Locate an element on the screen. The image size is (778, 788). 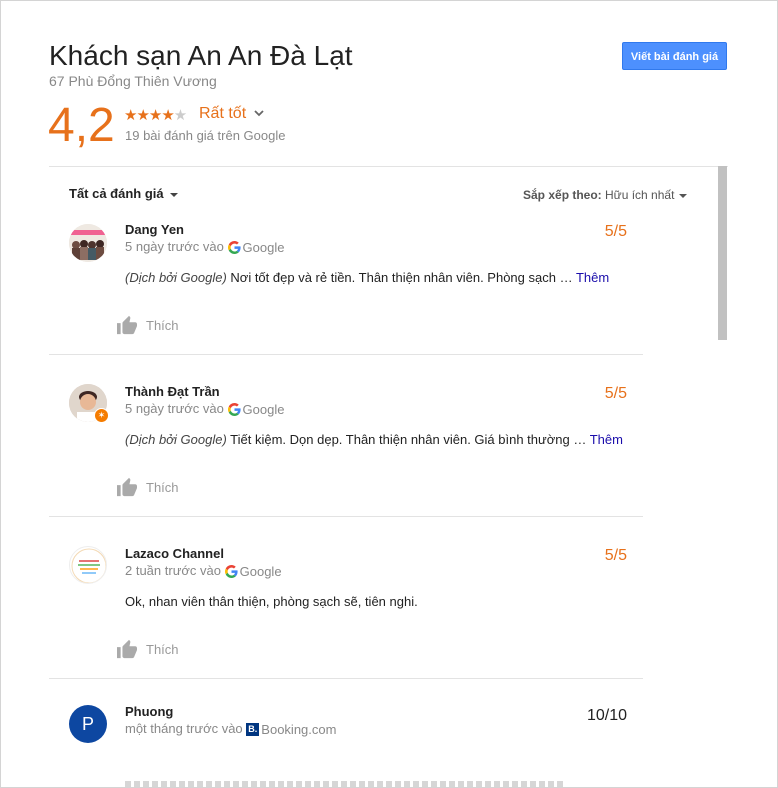
review-meta: một tháng trước vào B. Booking.com is located at coordinates (230, 729).